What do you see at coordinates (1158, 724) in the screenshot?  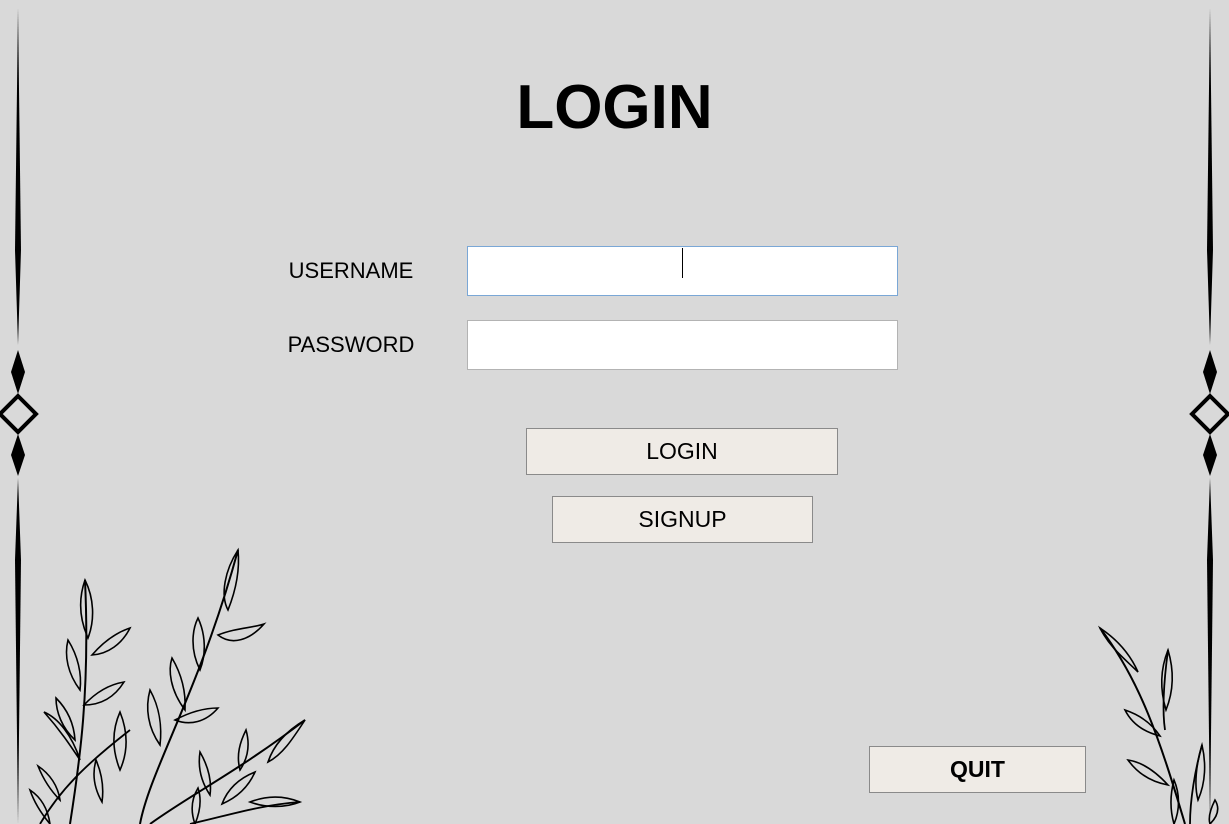 I see `leaf-branch-right-decoration` at bounding box center [1158, 724].